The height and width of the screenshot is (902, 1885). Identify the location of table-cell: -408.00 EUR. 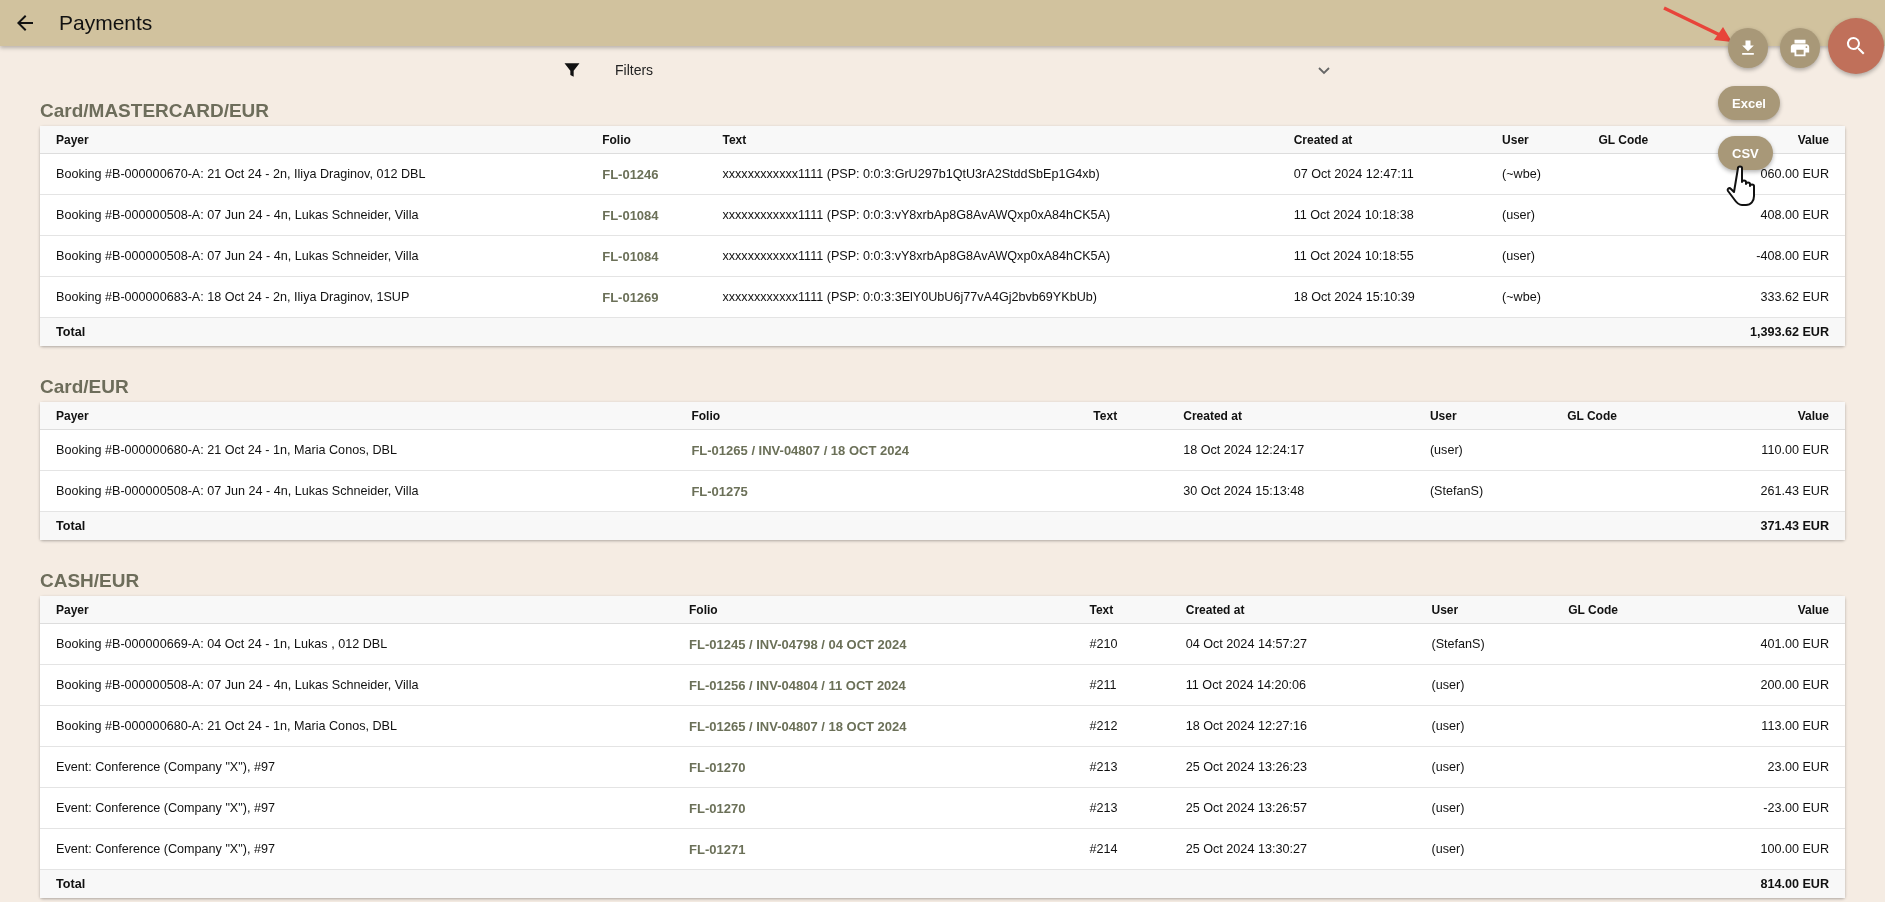
(1769, 256).